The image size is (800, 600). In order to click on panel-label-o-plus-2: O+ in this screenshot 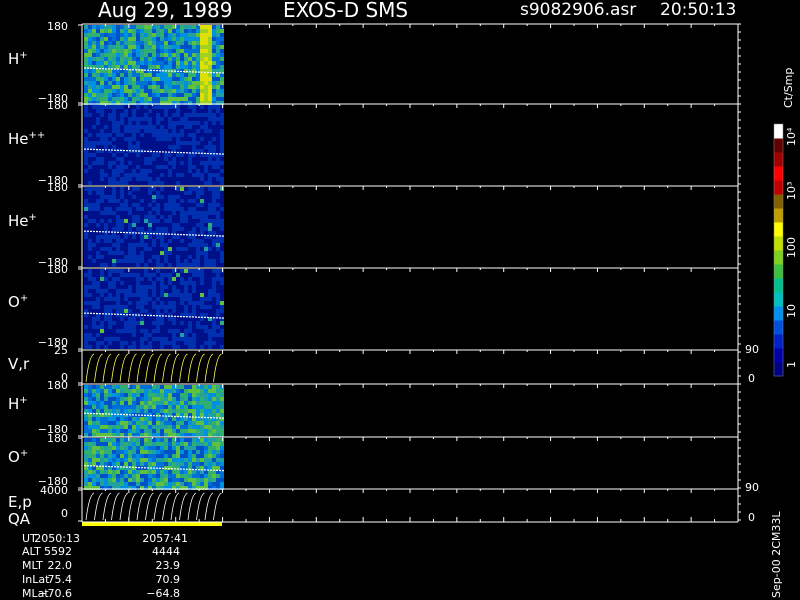, I will do `click(18, 457)`.